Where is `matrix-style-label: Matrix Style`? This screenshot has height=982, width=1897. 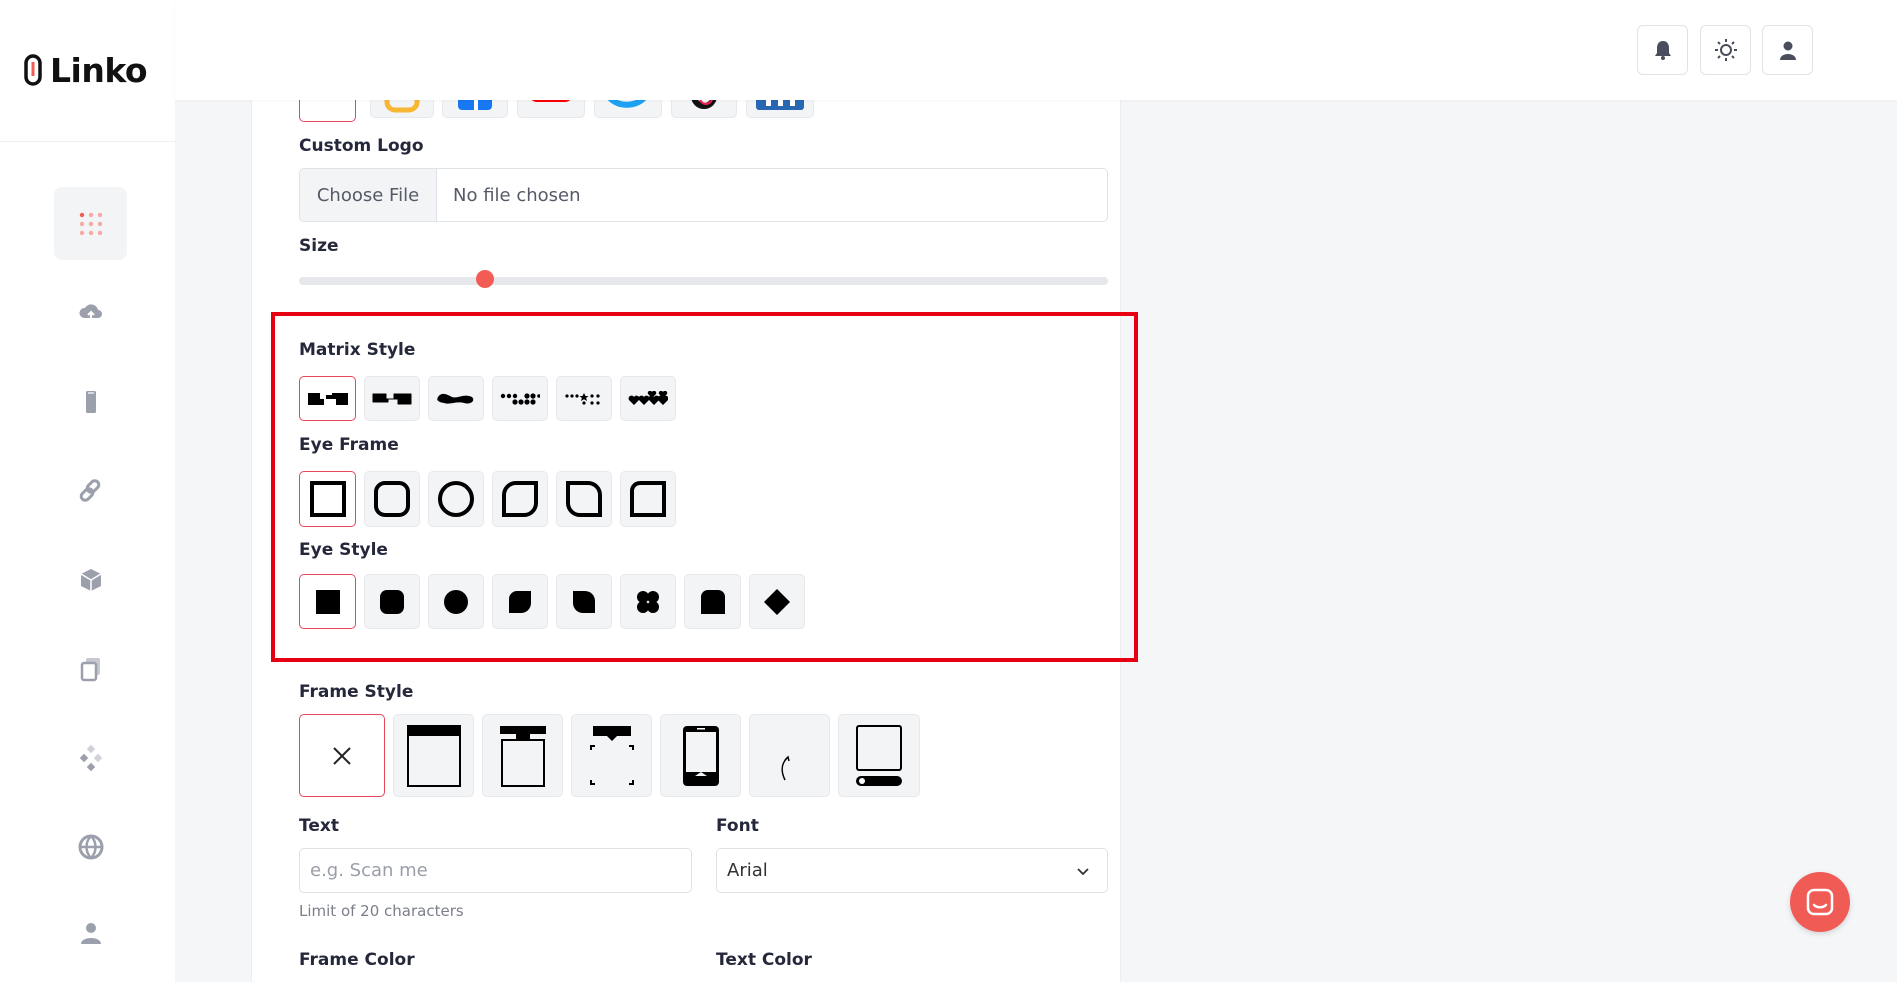
matrix-style-label: Matrix Style is located at coordinates (357, 350).